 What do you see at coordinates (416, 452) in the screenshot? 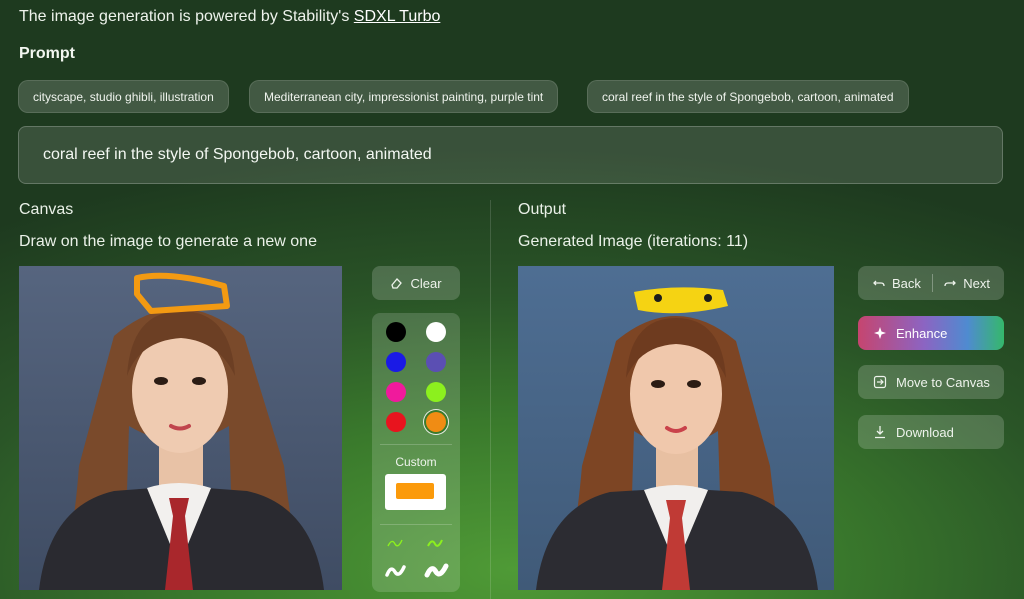
I see `color-palette: Custom` at bounding box center [416, 452].